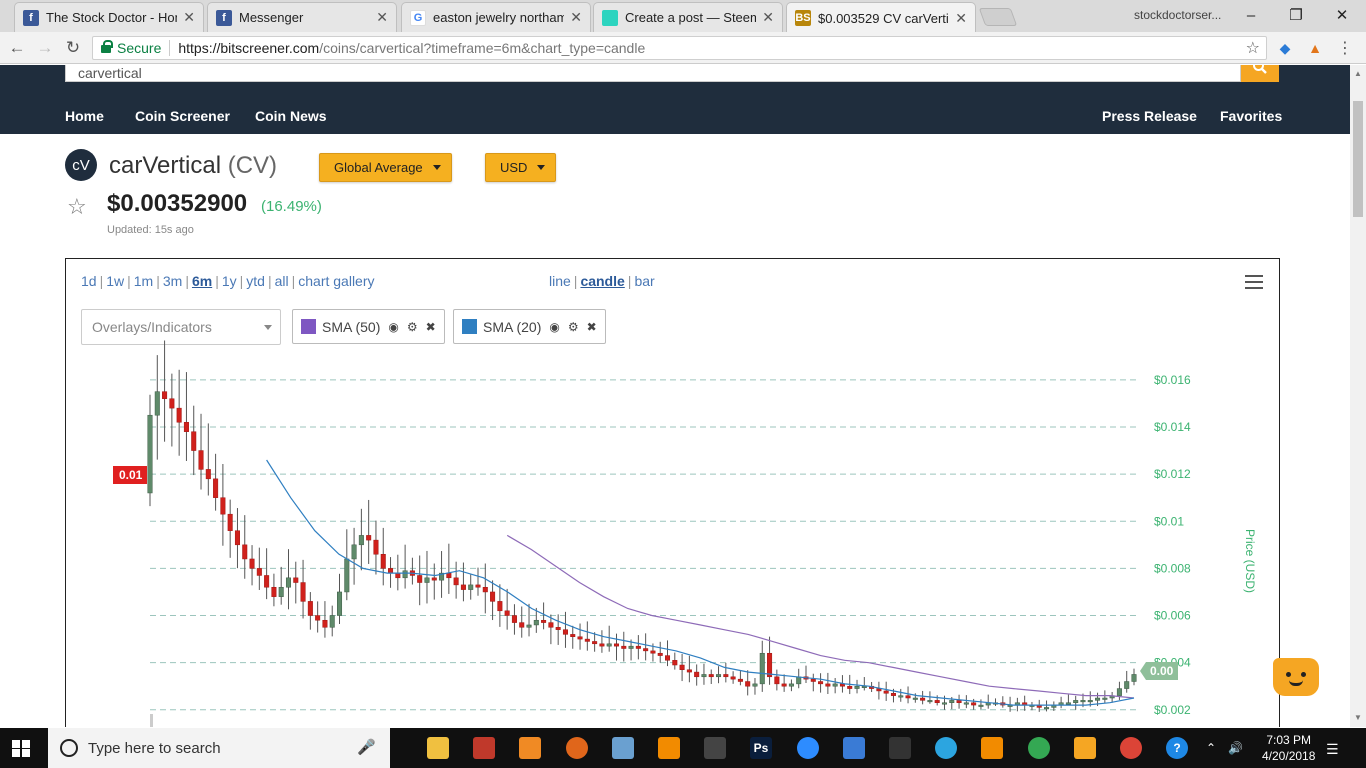 This screenshot has height=768, width=1366. What do you see at coordinates (1315, 48) in the screenshot?
I see `metamask-fox-icon: ▲` at bounding box center [1315, 48].